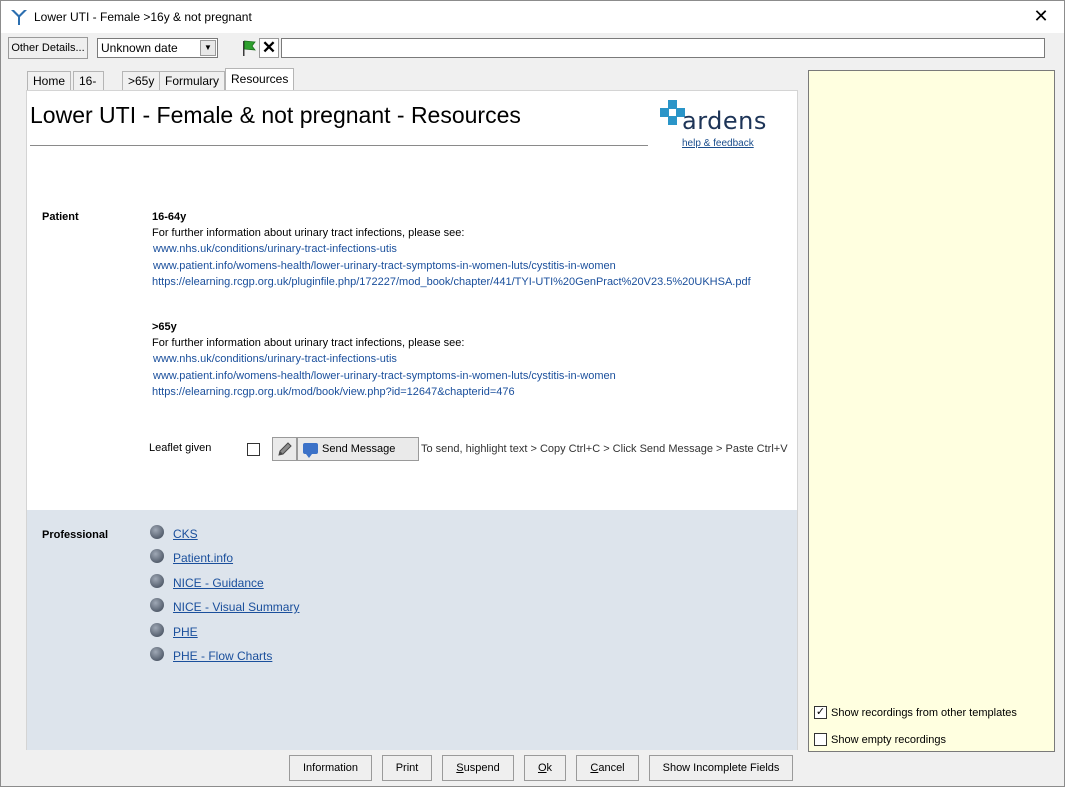 This screenshot has height=787, width=1065. I want to click on toolbar: Other Details... Unknown date ▼ ✕, so click(532, 48).